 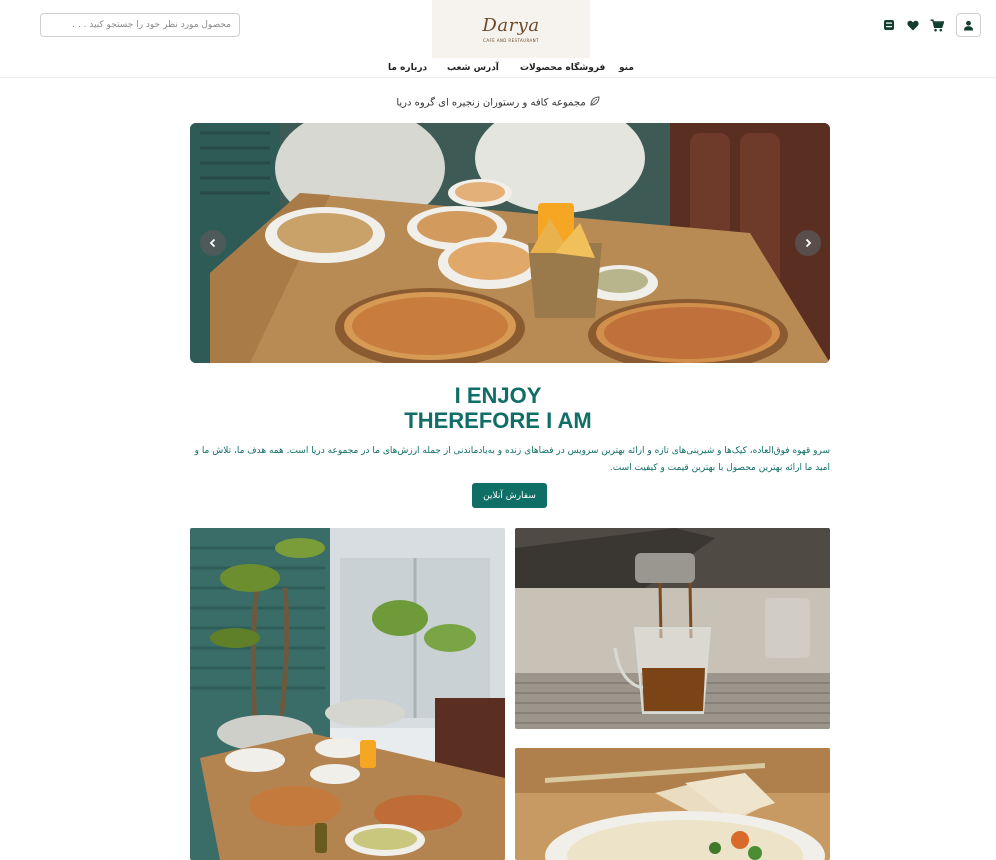 I want to click on logo-subtitle: CAFE AND RESTAURANT, so click(x=511, y=40).